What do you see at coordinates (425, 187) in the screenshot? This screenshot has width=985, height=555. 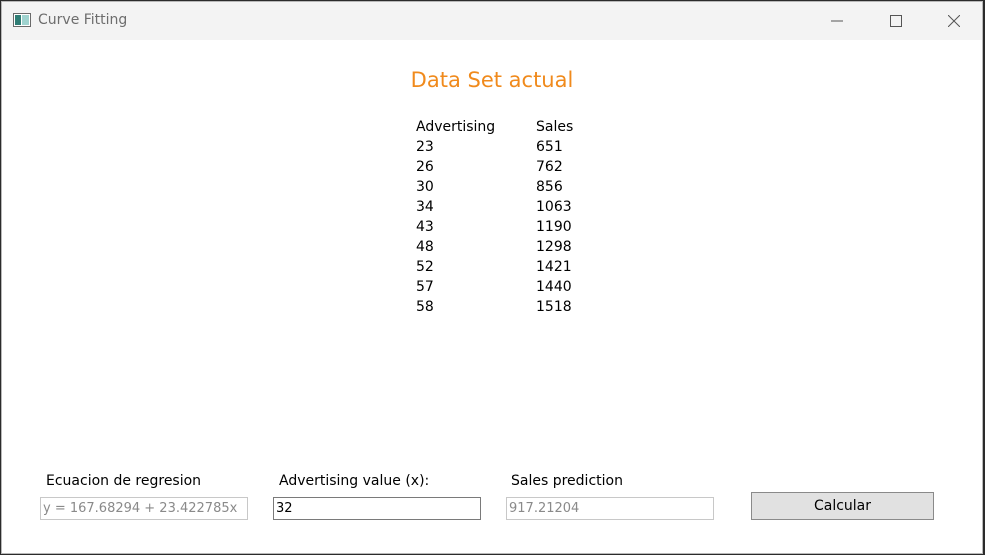 I see `cell-advertising: 30` at bounding box center [425, 187].